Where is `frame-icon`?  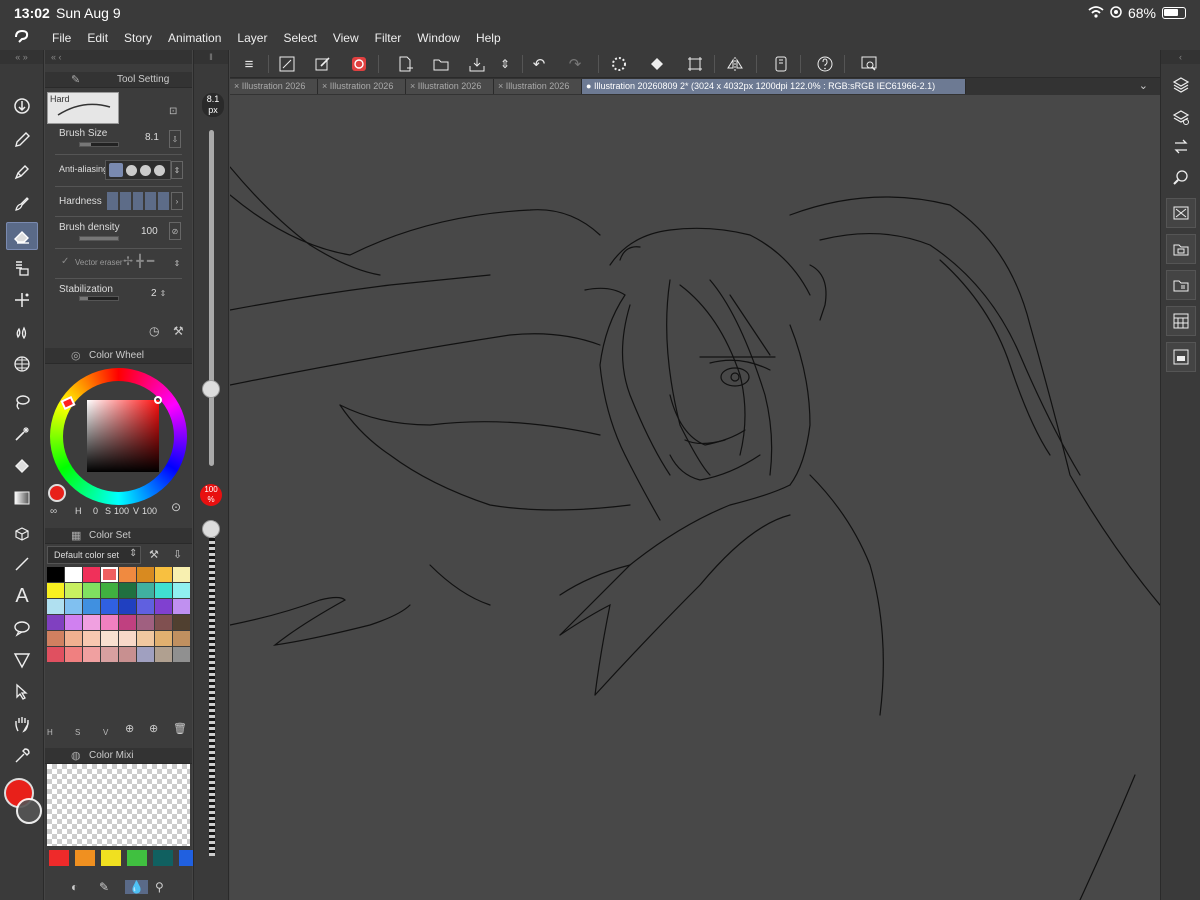
frame-icon is located at coordinates (22, 660).